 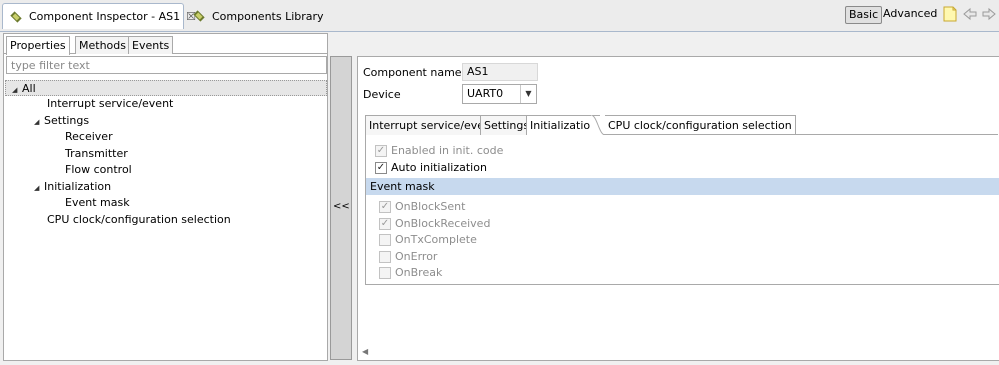 I want to click on tab-components-library: Components Library, so click(x=255, y=16).